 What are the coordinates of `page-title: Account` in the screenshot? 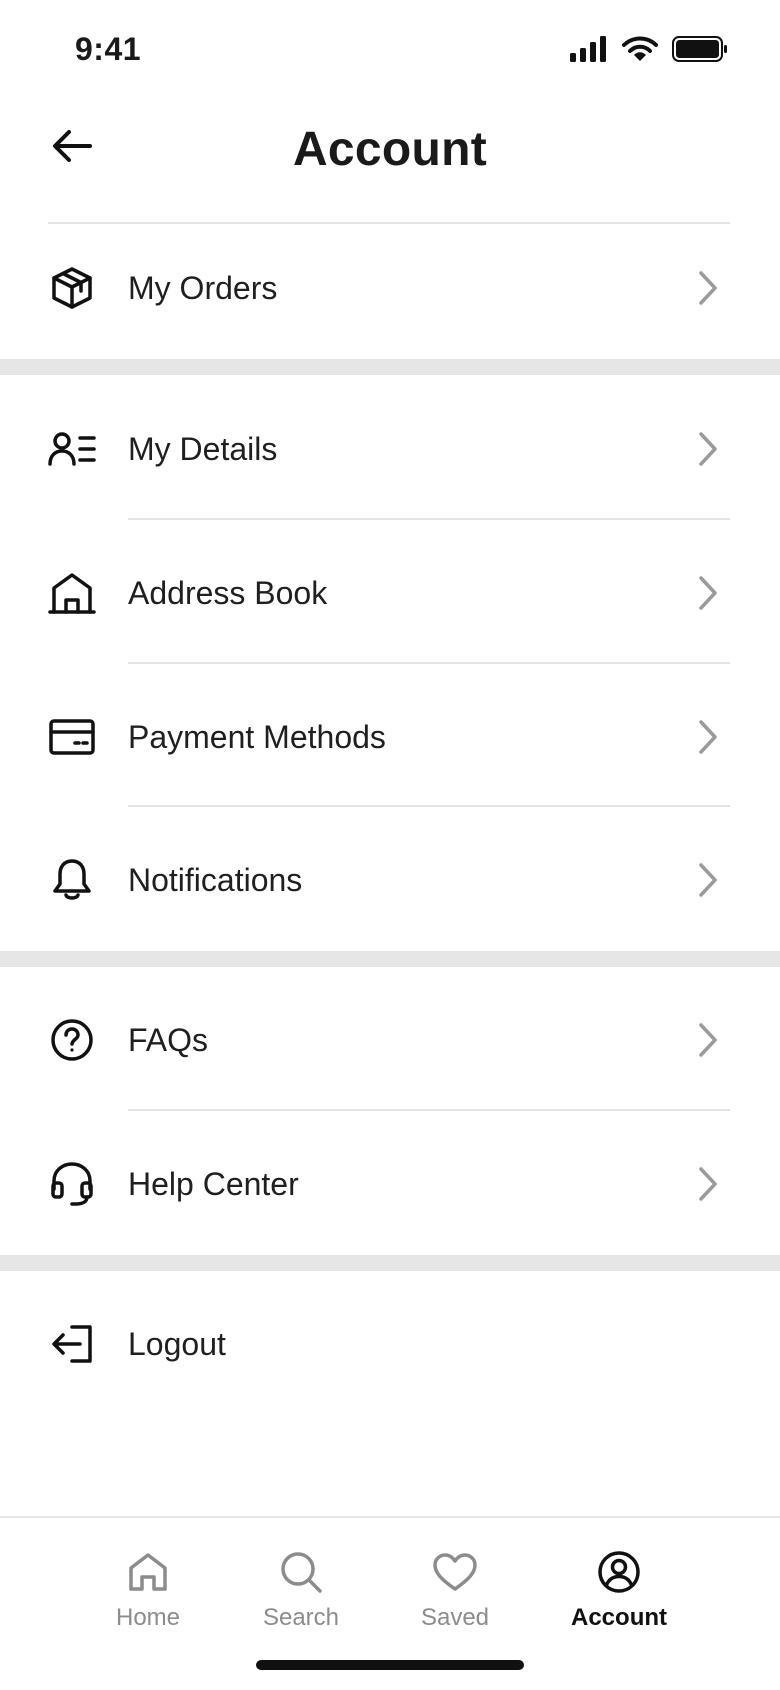 It's located at (390, 149).